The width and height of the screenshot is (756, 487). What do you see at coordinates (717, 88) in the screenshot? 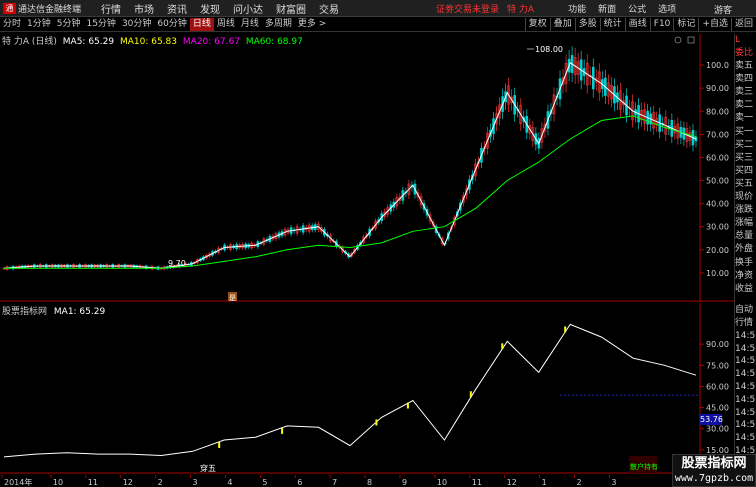
I see `main-y-tick-label: 90.00` at bounding box center [717, 88].